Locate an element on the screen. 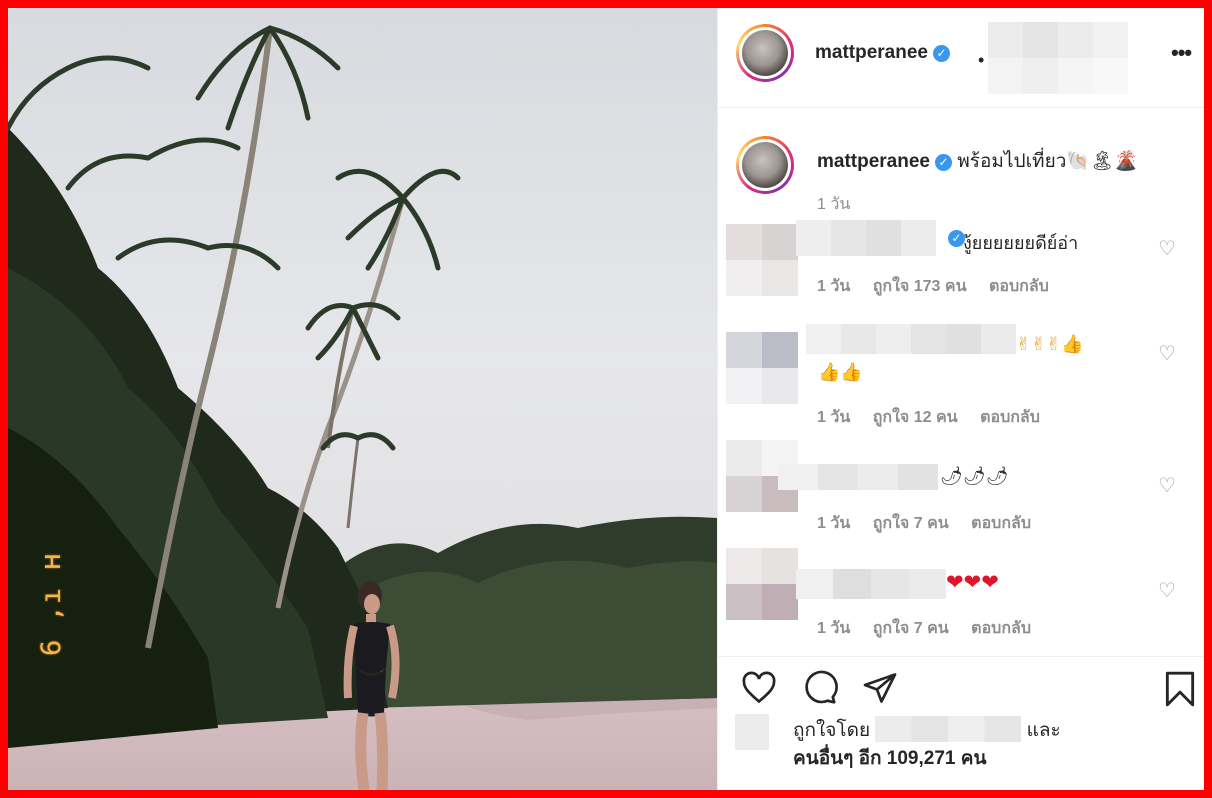 Image resolution: width=1212 pixels, height=798 pixels. and-label: และ is located at coordinates (1043, 730).